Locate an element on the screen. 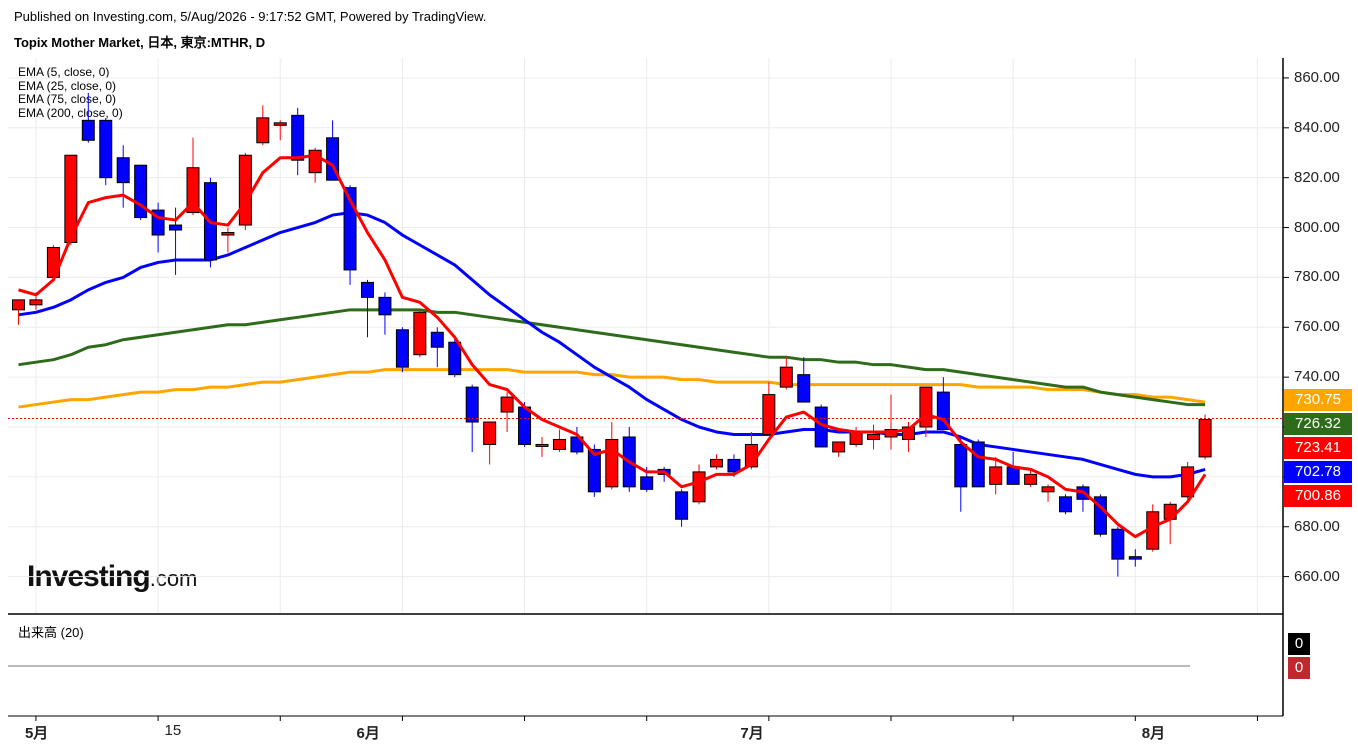 This screenshot has width=1358, height=748. y-tick-label: 800.00 is located at coordinates (1317, 227).